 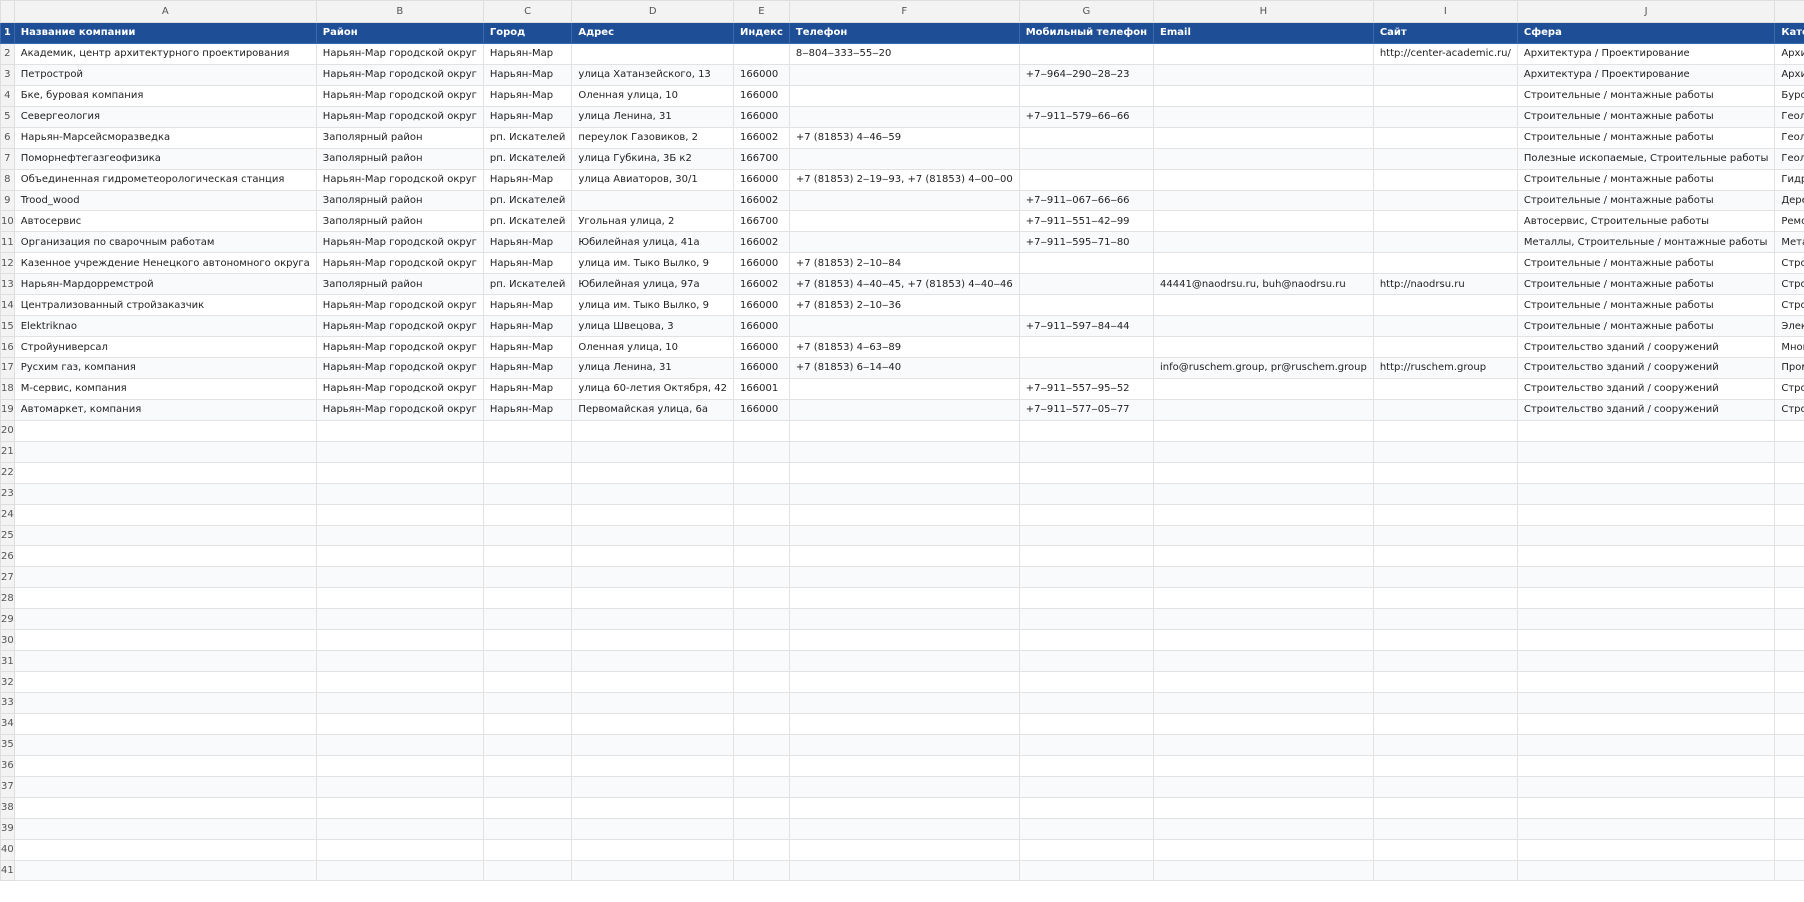 What do you see at coordinates (7, 849) in the screenshot?
I see `row-number: 40` at bounding box center [7, 849].